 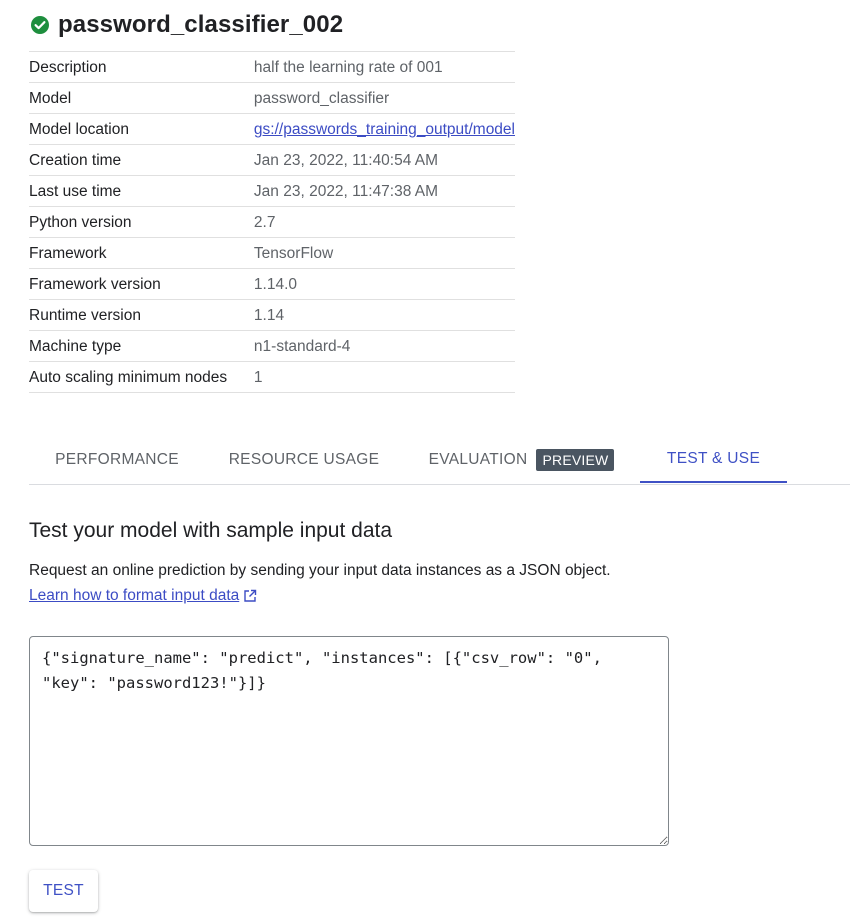 What do you see at coordinates (80, 222) in the screenshot?
I see `details-key: Python version` at bounding box center [80, 222].